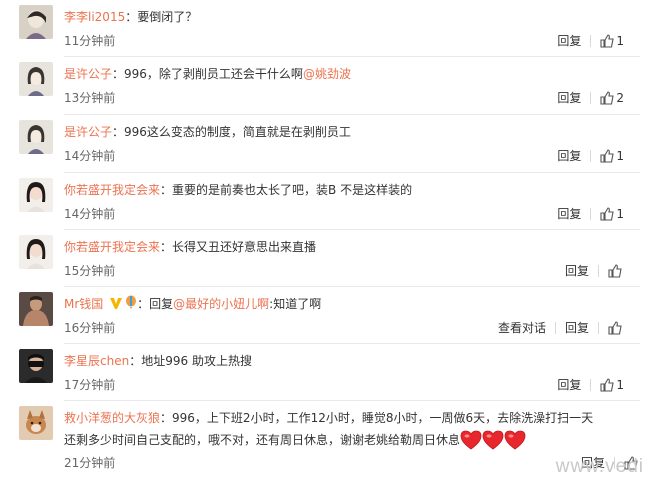 This screenshot has width=648, height=482. I want to click on comment-text: :知道了啊, so click(295, 304).